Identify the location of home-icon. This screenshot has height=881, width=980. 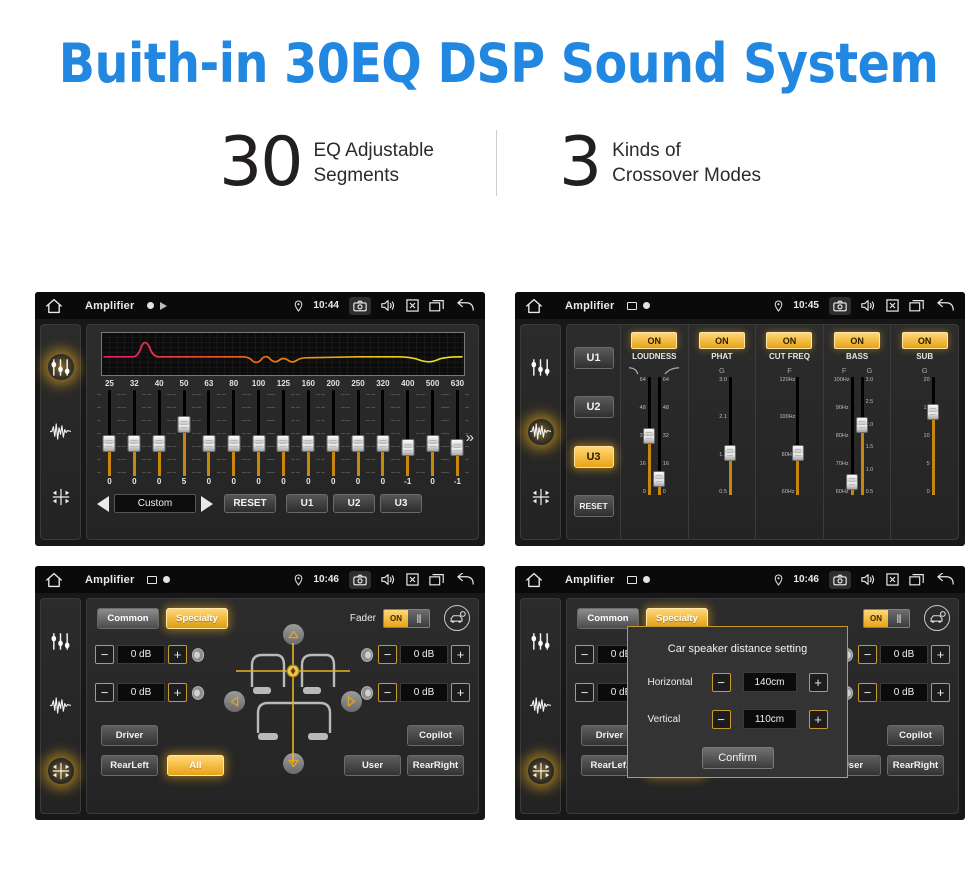
(534, 580).